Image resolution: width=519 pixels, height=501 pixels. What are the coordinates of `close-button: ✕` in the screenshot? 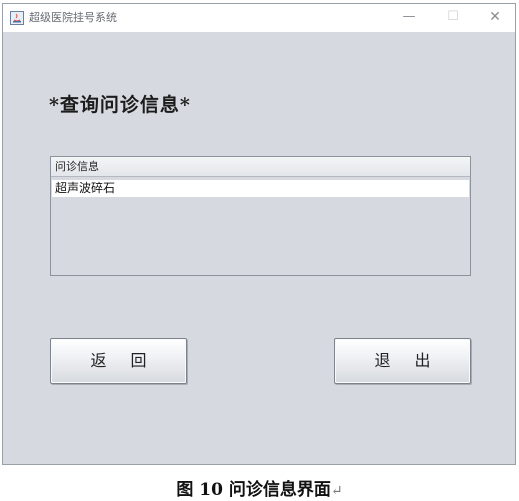 It's located at (495, 18).